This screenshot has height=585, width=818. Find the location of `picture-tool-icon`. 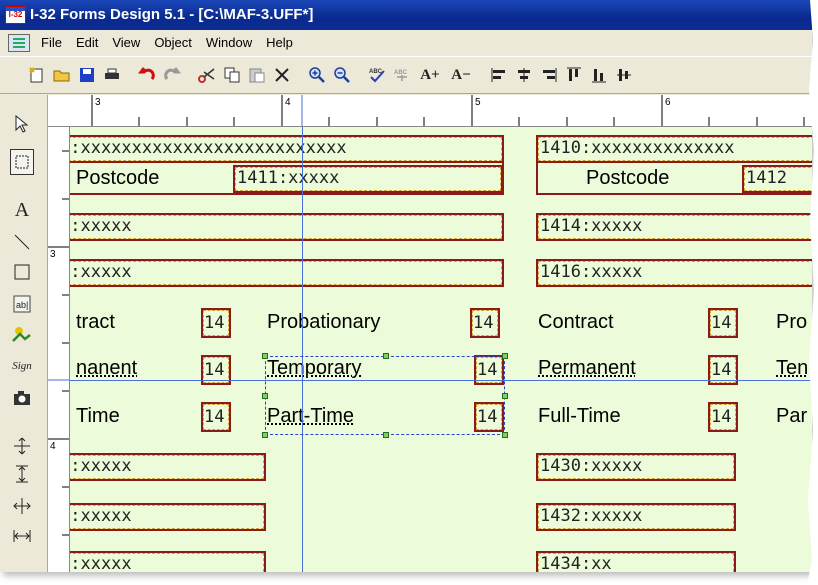

picture-tool-icon is located at coordinates (22, 334).